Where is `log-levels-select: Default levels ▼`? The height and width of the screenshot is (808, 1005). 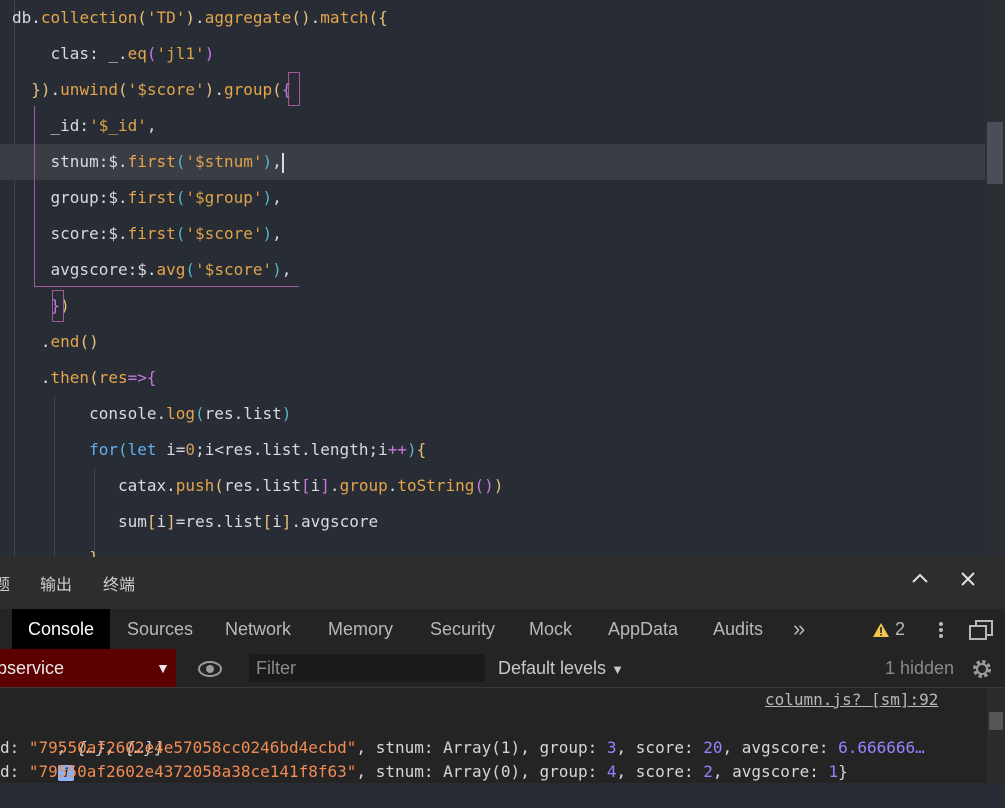
log-levels-select: Default levels ▼ is located at coordinates (561, 668).